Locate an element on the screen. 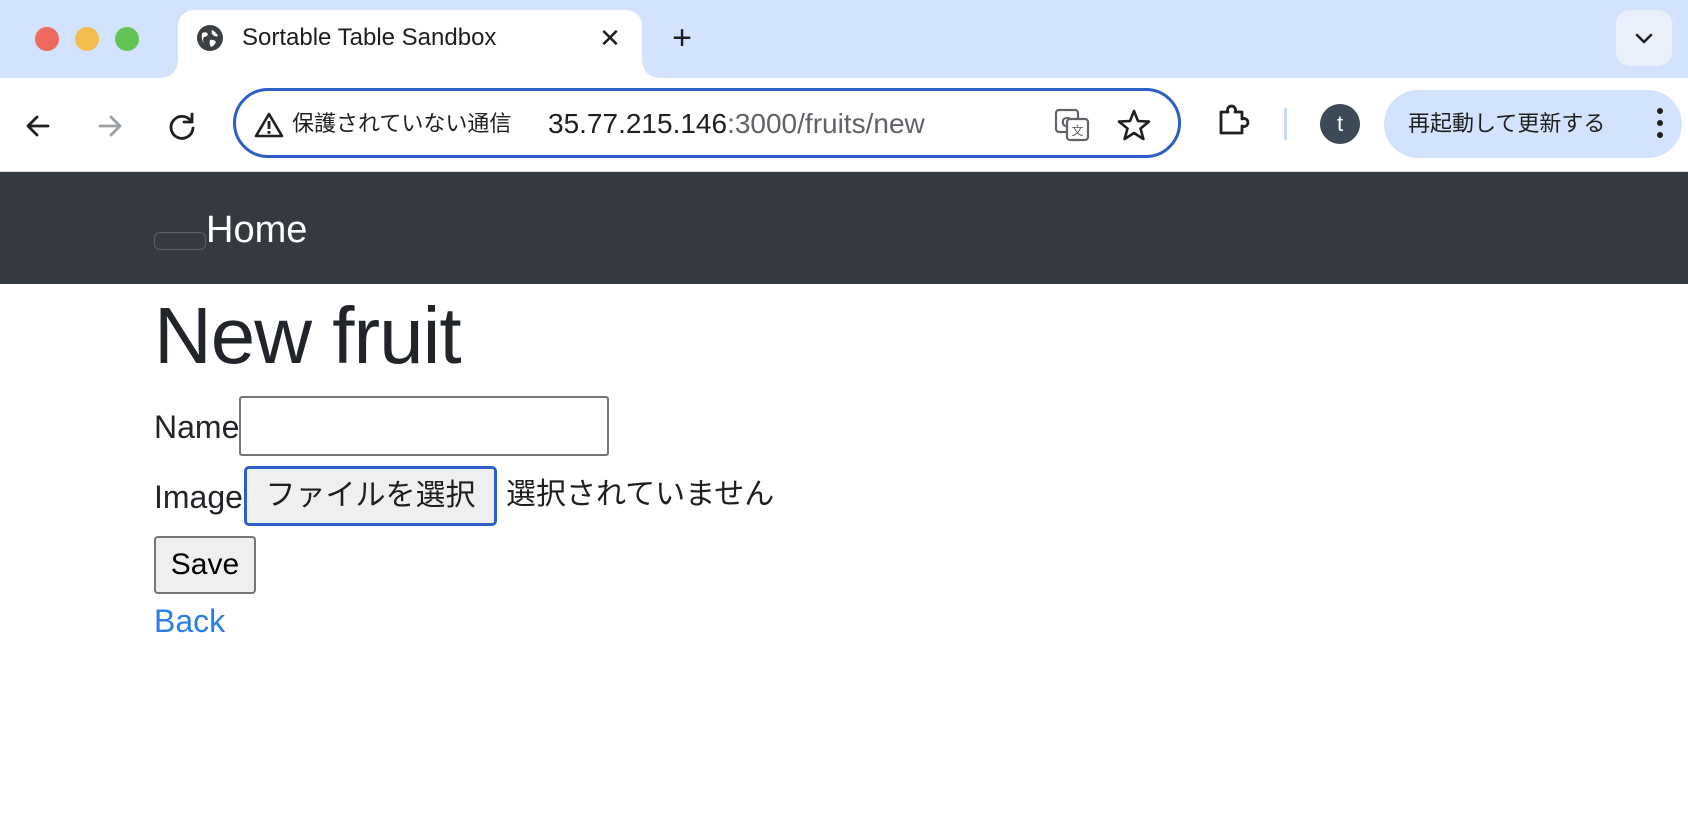 This screenshot has width=1688, height=824. window-close-button is located at coordinates (47, 39).